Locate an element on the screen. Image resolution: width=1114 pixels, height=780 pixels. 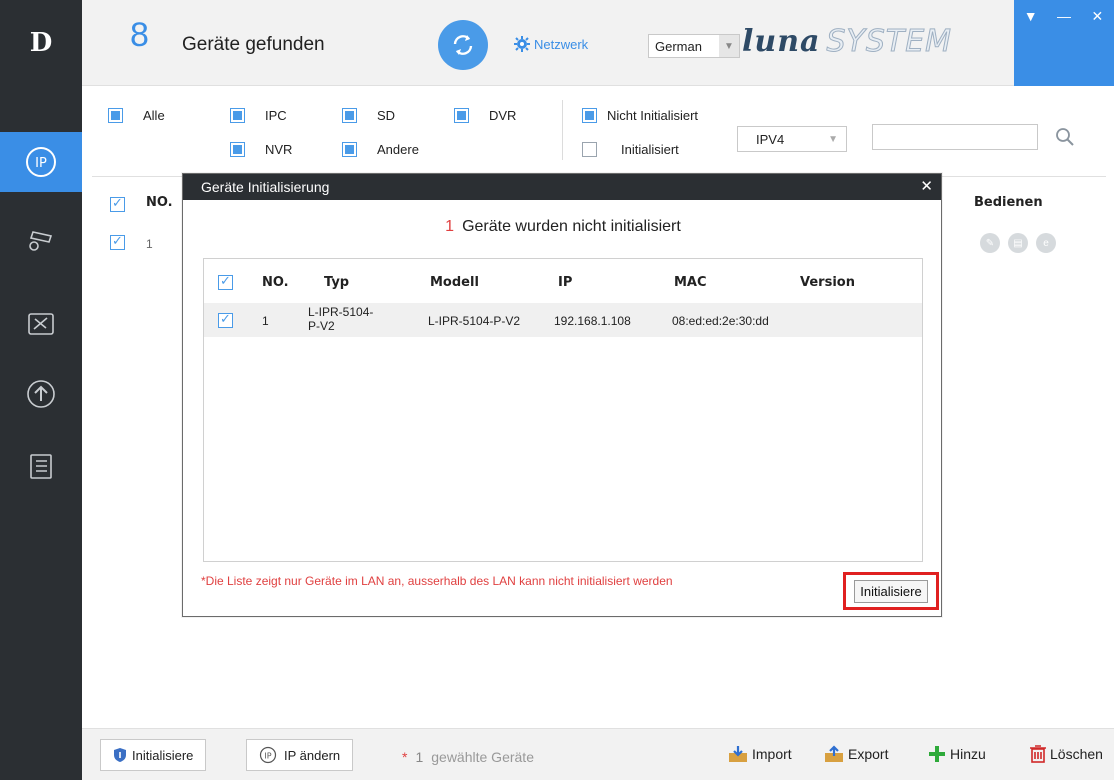
row-mac: 08:ed:ed:2e:30:dd is located at coordinates (720, 321).